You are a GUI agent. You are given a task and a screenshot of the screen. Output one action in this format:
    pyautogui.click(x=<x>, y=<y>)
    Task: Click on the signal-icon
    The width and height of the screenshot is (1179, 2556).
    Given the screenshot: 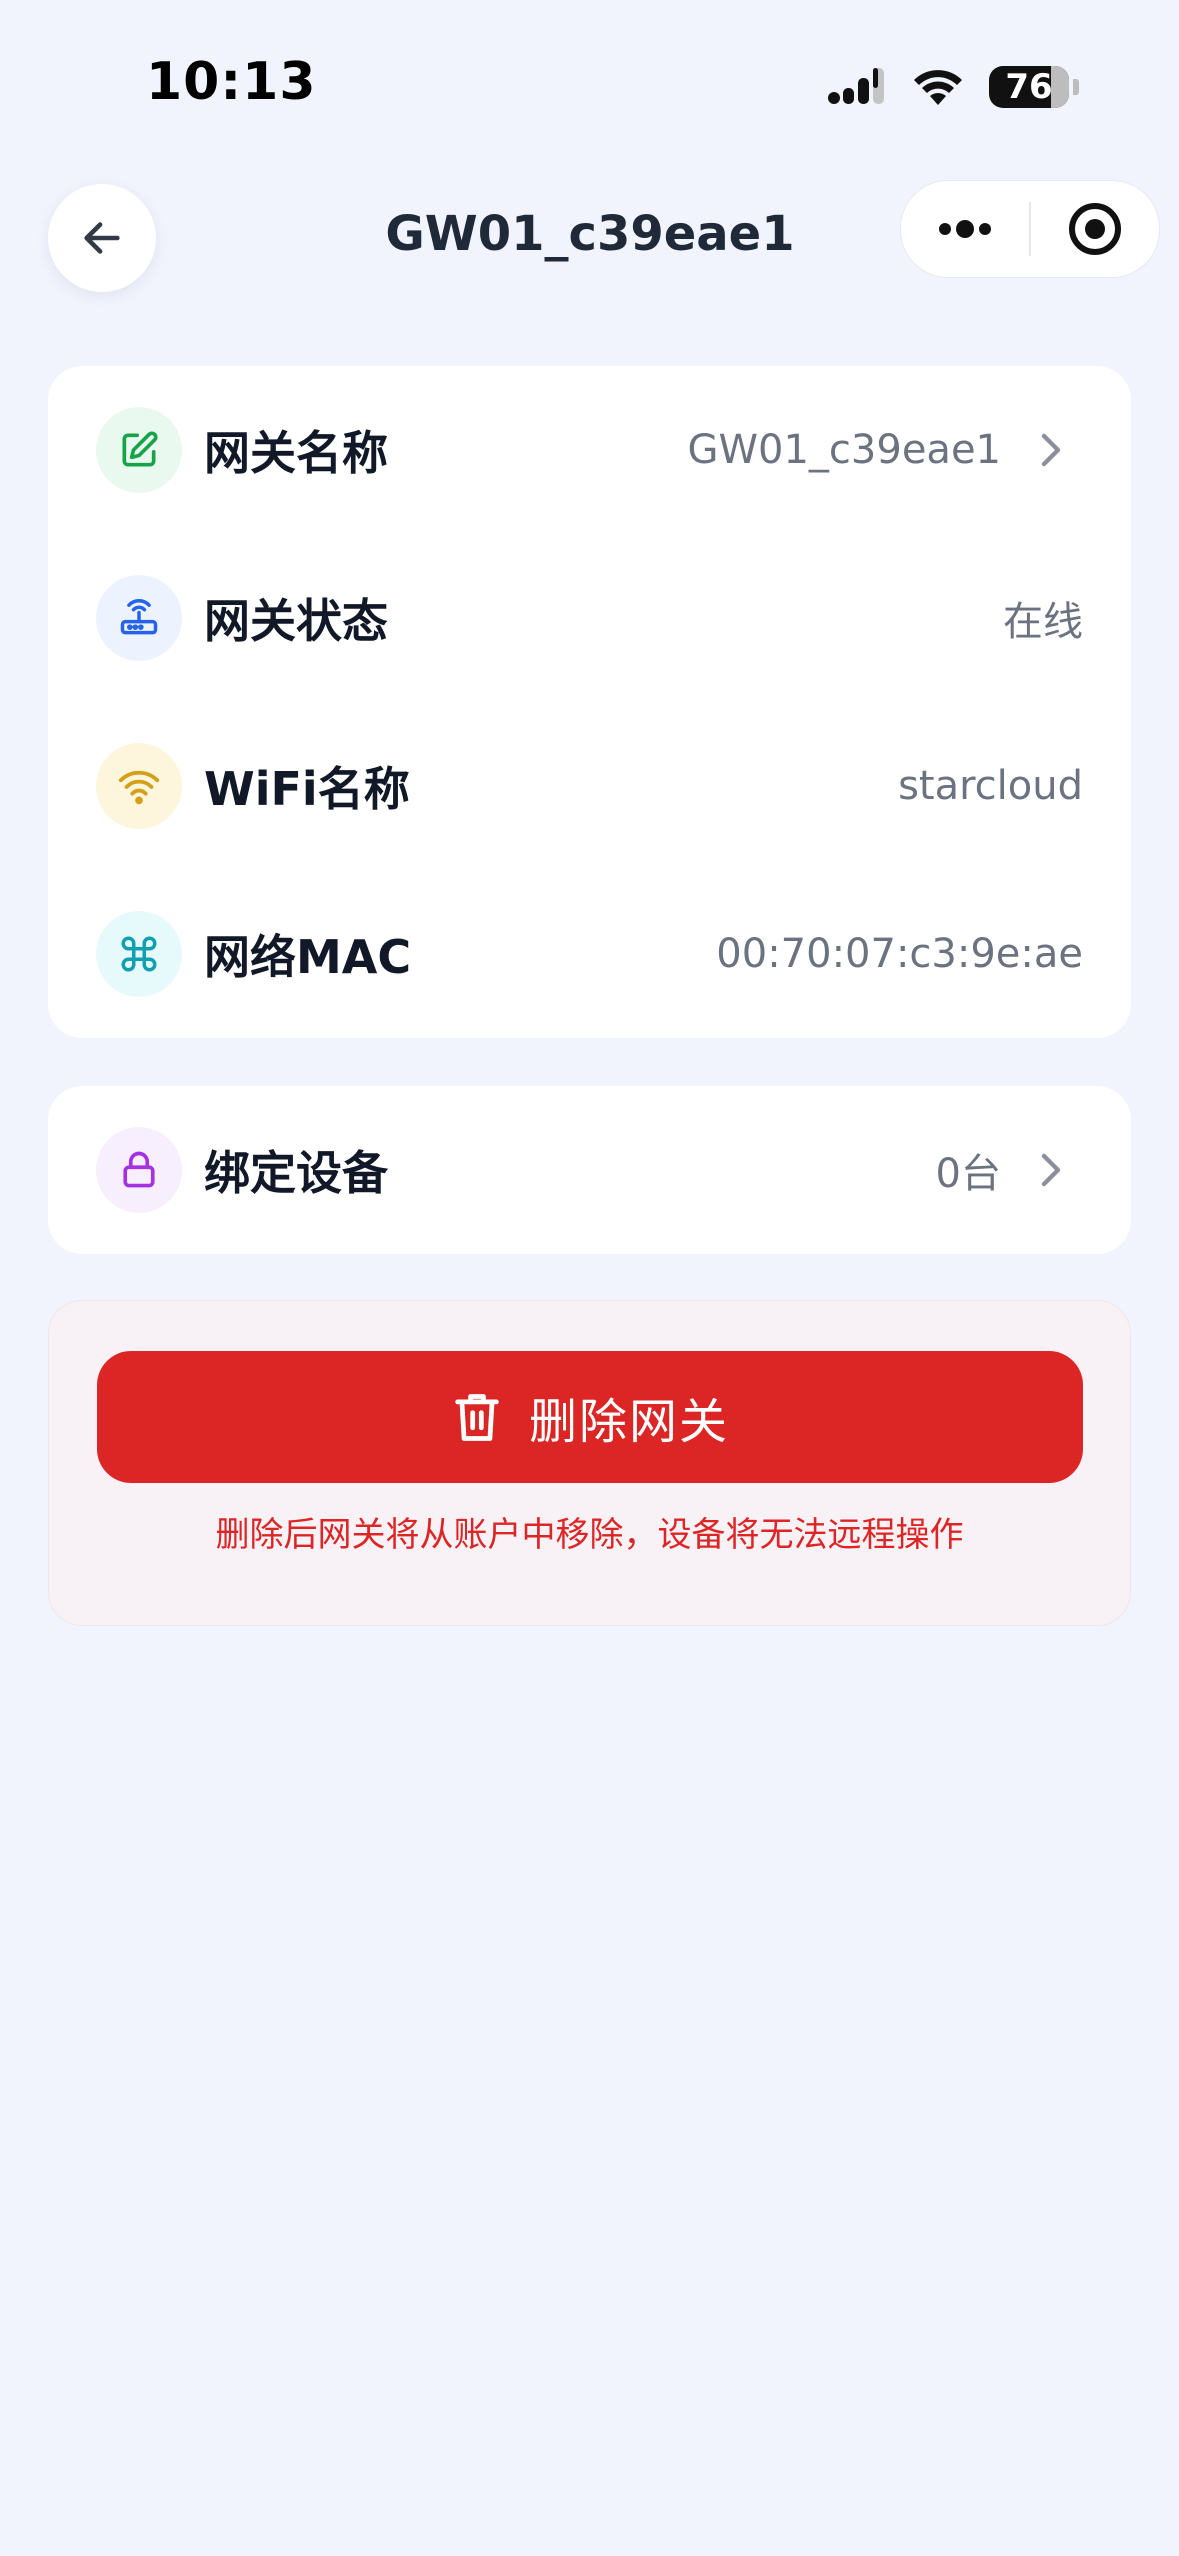 What is the action you would take?
    pyautogui.click(x=856, y=86)
    